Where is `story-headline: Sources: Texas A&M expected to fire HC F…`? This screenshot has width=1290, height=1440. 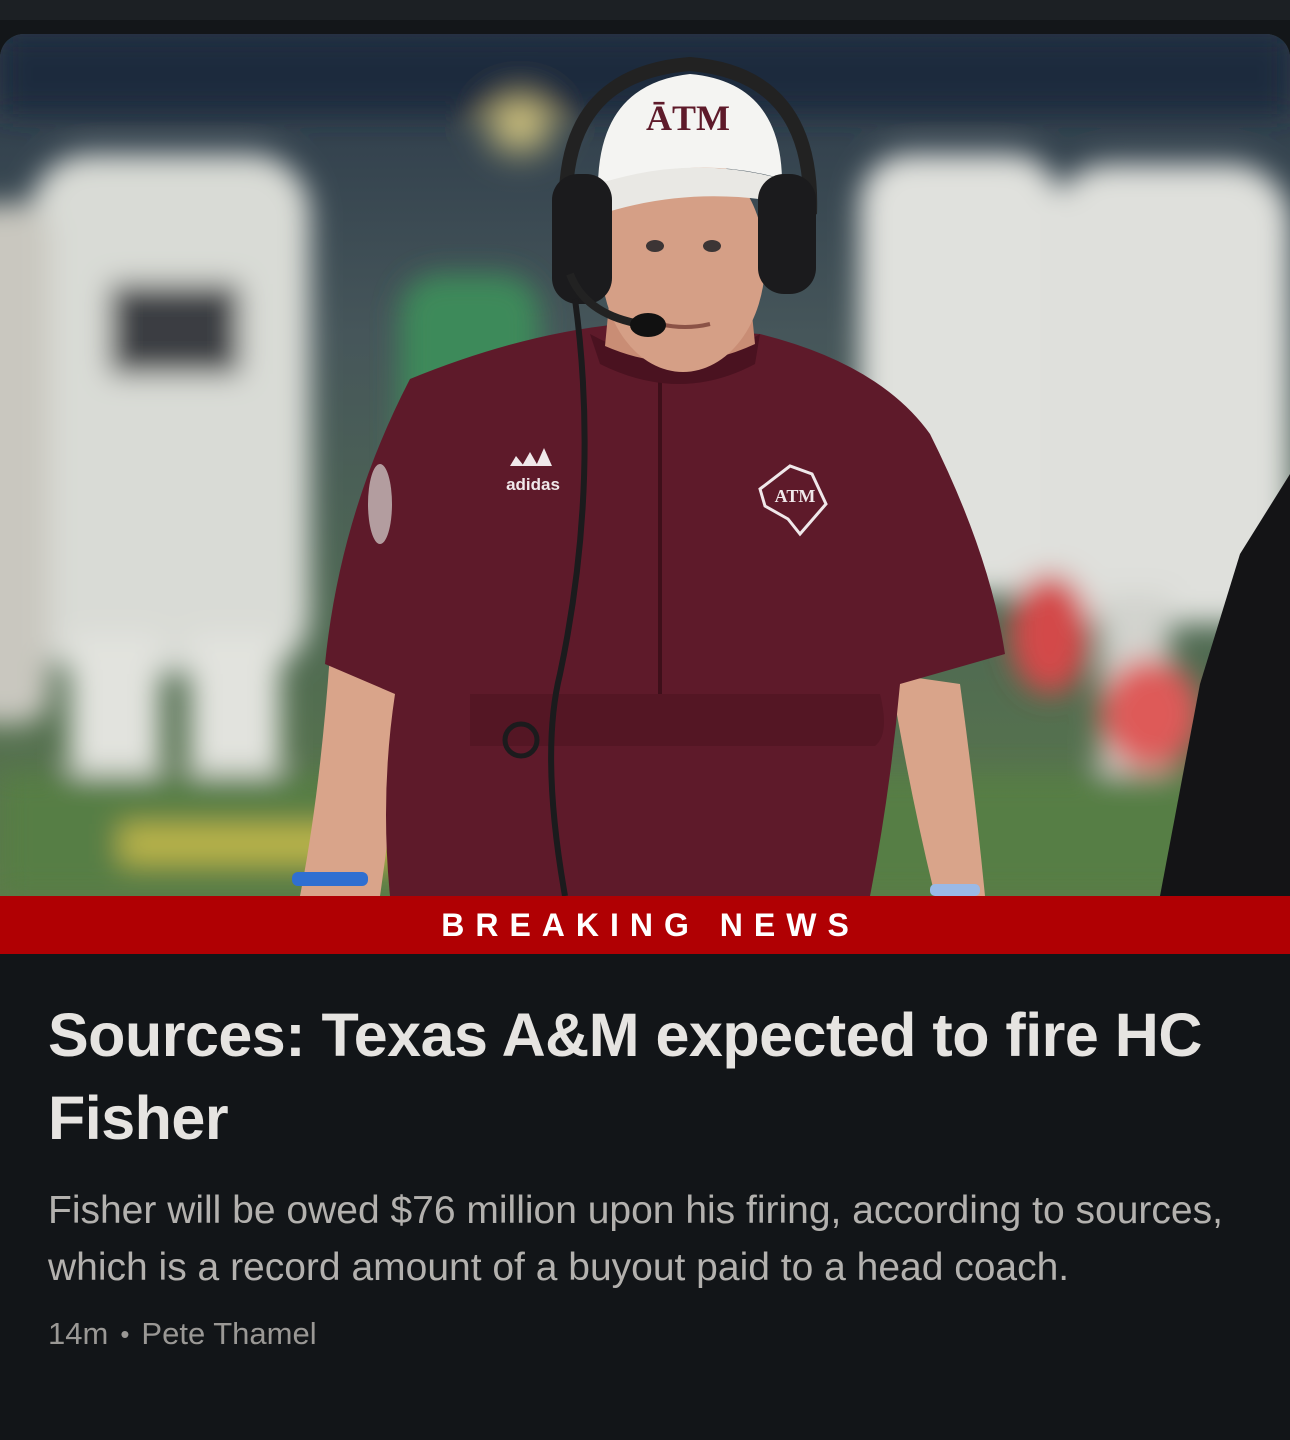
story-headline: Sources: Texas A&M expected to fire HC F… is located at coordinates (648, 1077).